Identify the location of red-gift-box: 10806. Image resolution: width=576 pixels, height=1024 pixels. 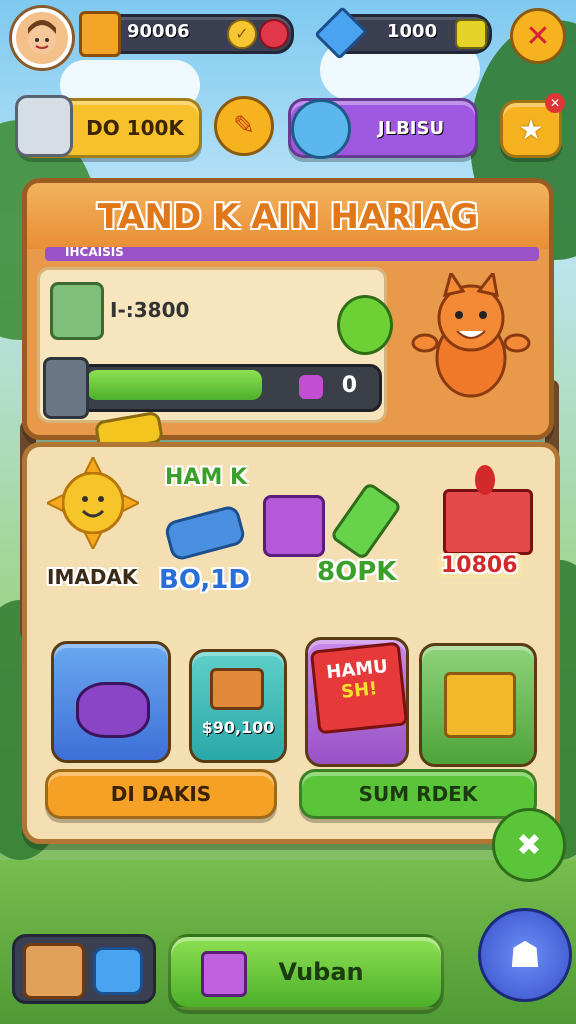
(485, 530).